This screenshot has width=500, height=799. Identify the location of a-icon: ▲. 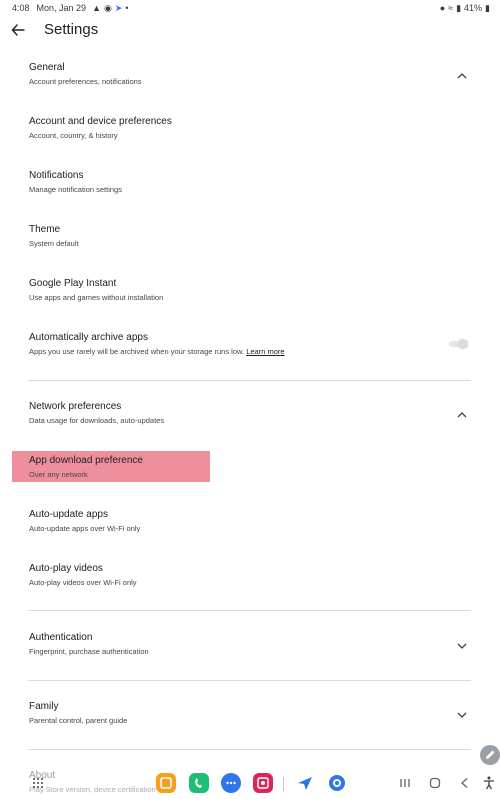
(96, 7).